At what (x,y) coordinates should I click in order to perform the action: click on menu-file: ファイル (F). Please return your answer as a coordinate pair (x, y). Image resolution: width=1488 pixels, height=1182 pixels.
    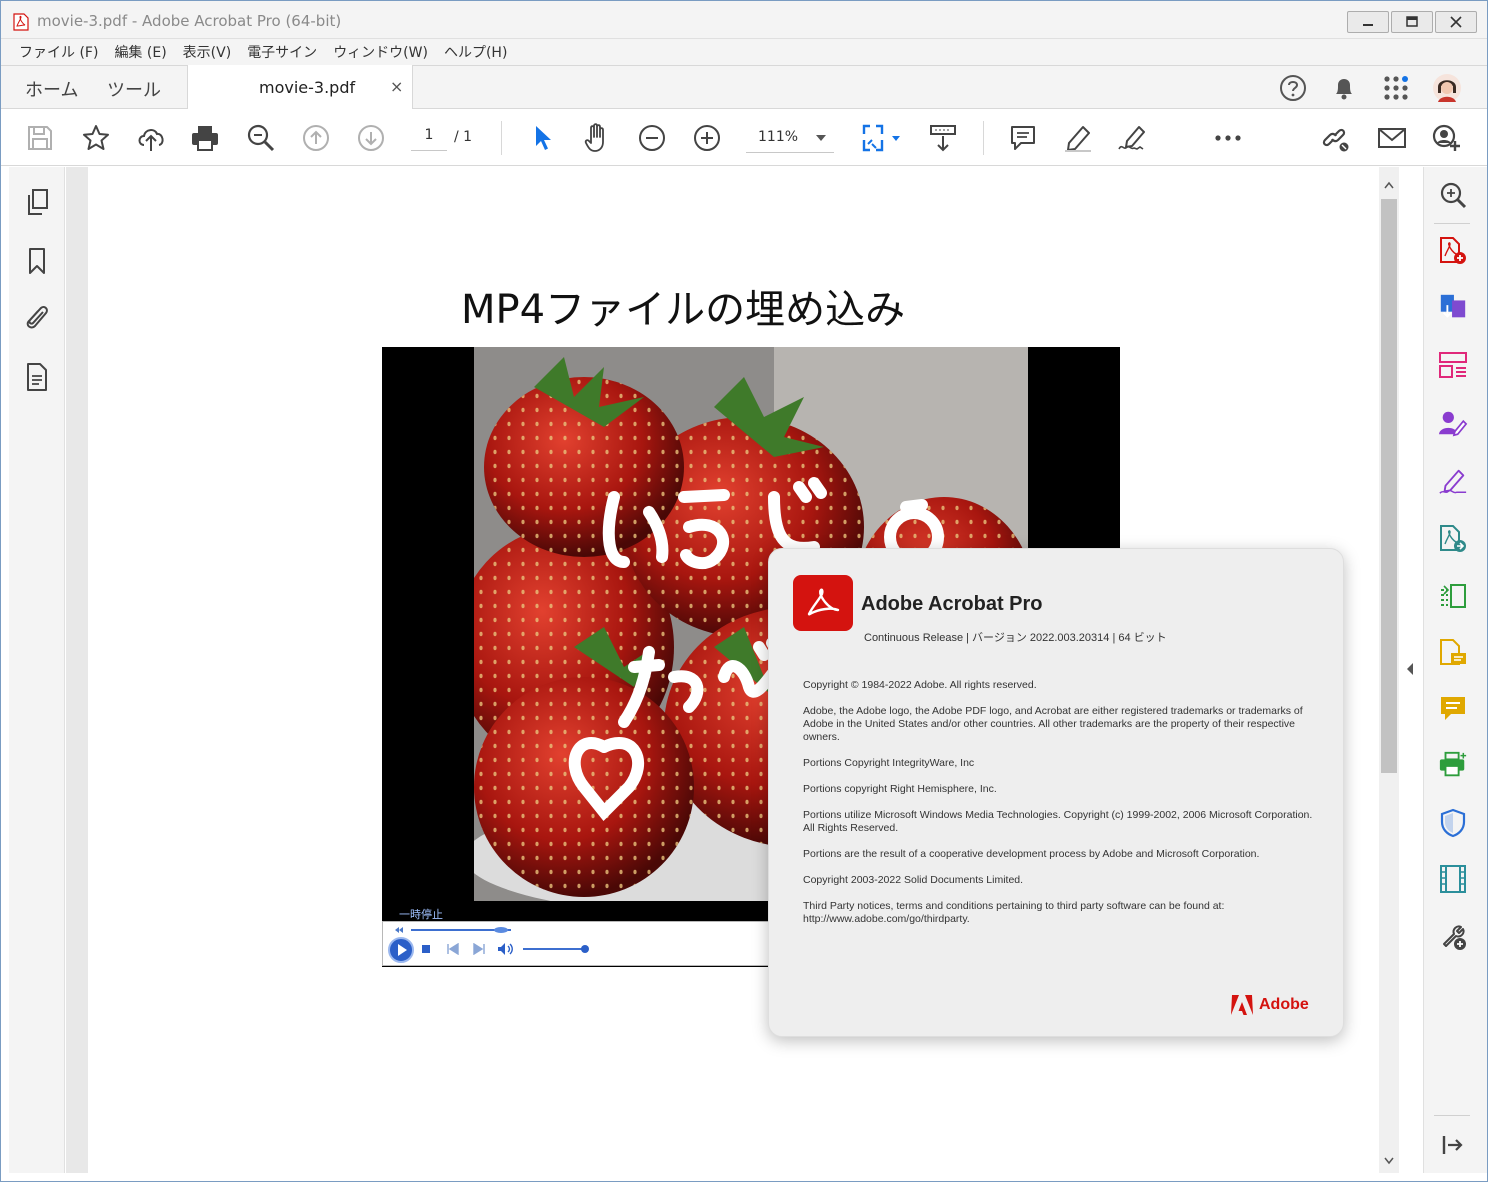
    Looking at the image, I should click on (58, 52).